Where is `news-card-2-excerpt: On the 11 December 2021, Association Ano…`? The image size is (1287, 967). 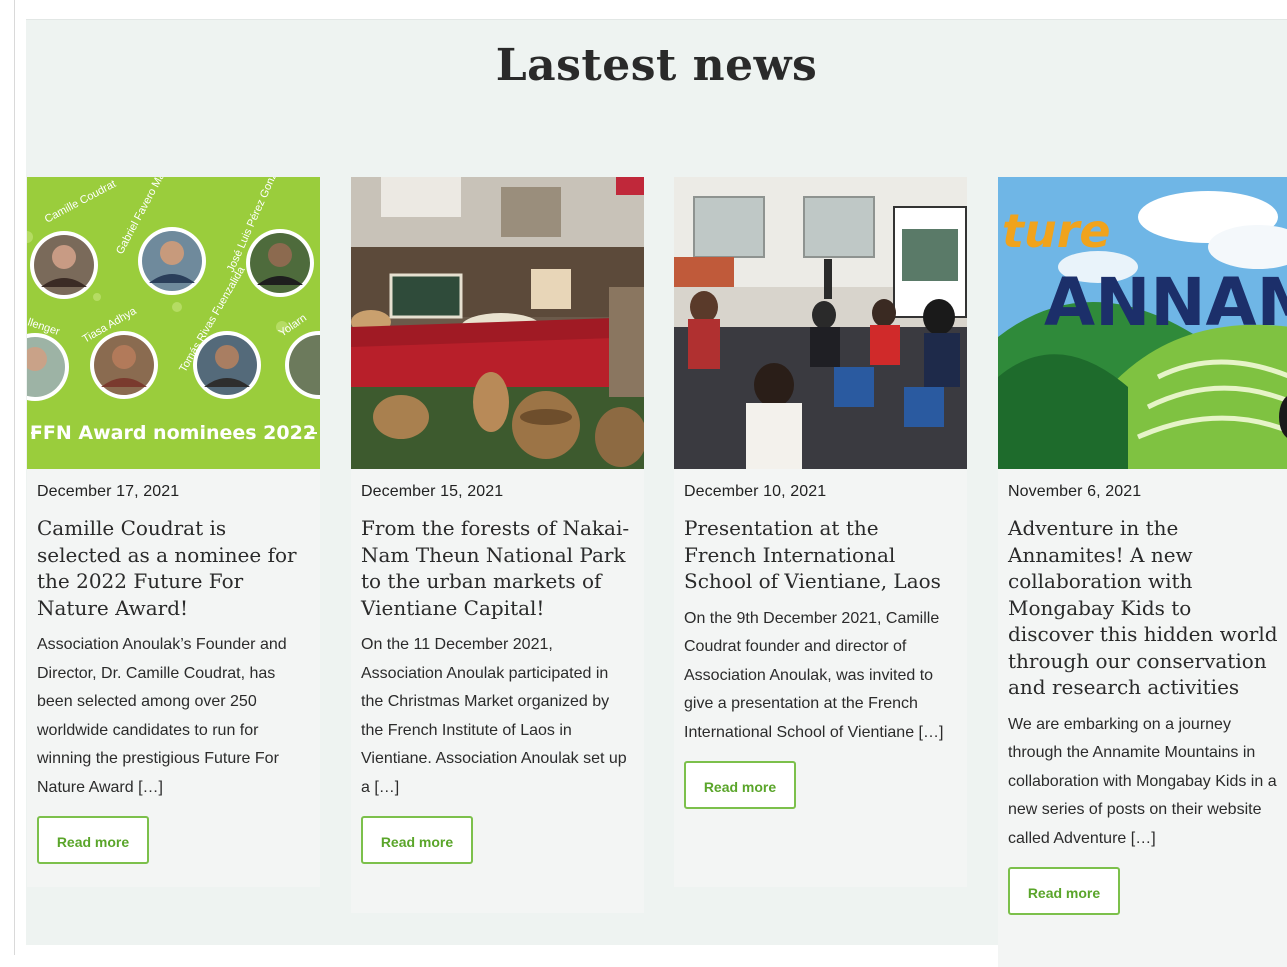 news-card-2-excerpt: On the 11 December 2021, Association Ano… is located at coordinates (494, 716).